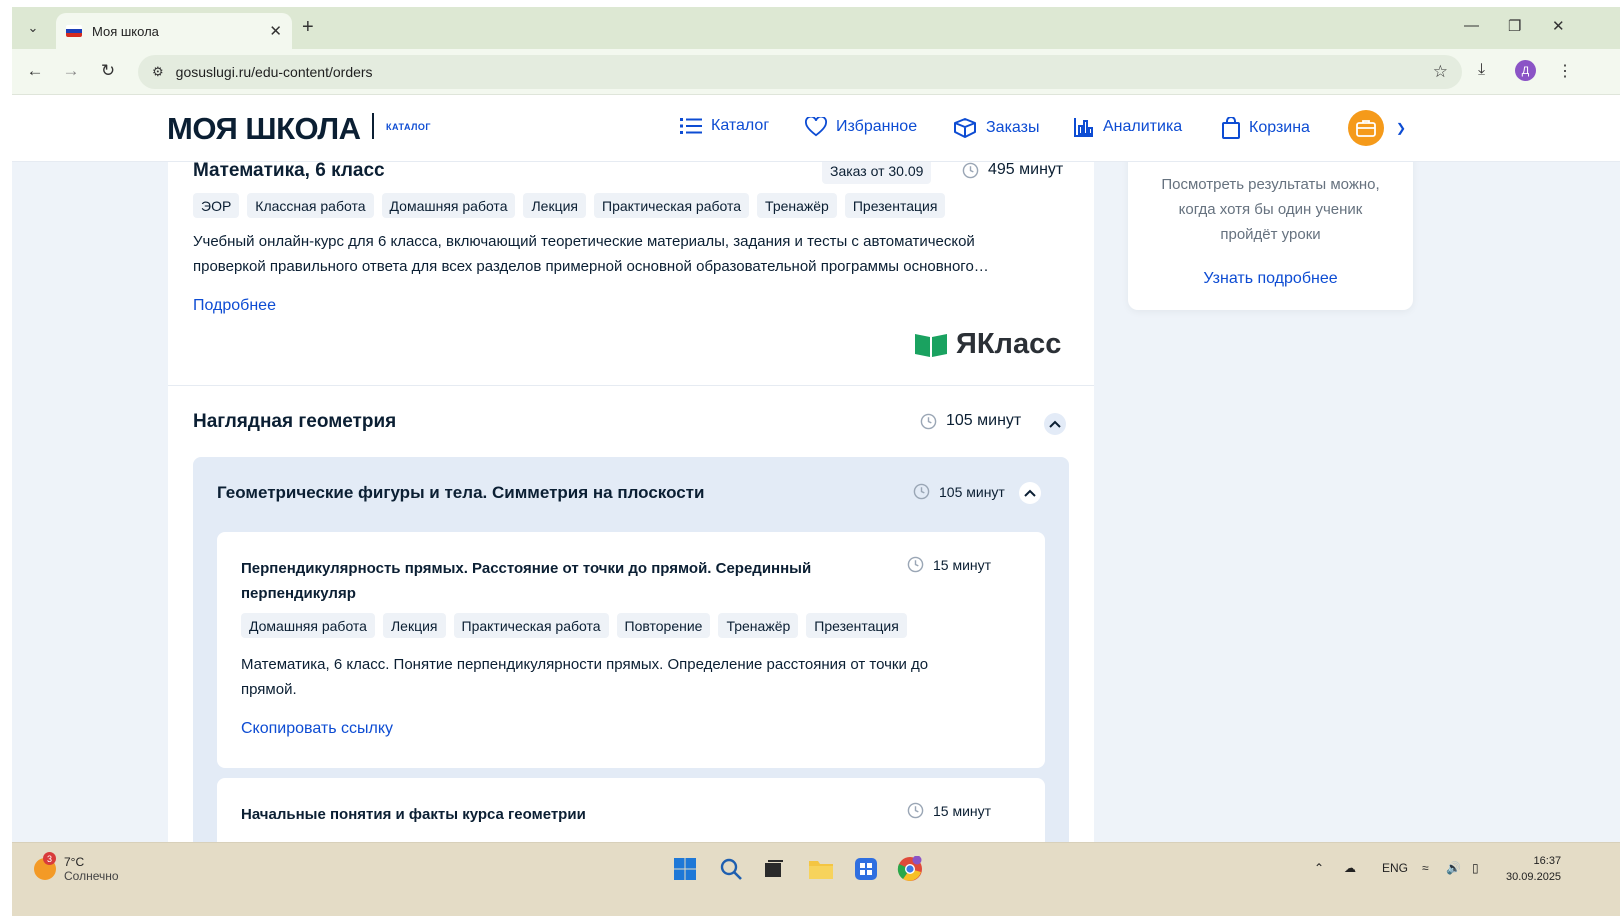  What do you see at coordinates (965, 128) in the screenshot?
I see `orders-box-icon` at bounding box center [965, 128].